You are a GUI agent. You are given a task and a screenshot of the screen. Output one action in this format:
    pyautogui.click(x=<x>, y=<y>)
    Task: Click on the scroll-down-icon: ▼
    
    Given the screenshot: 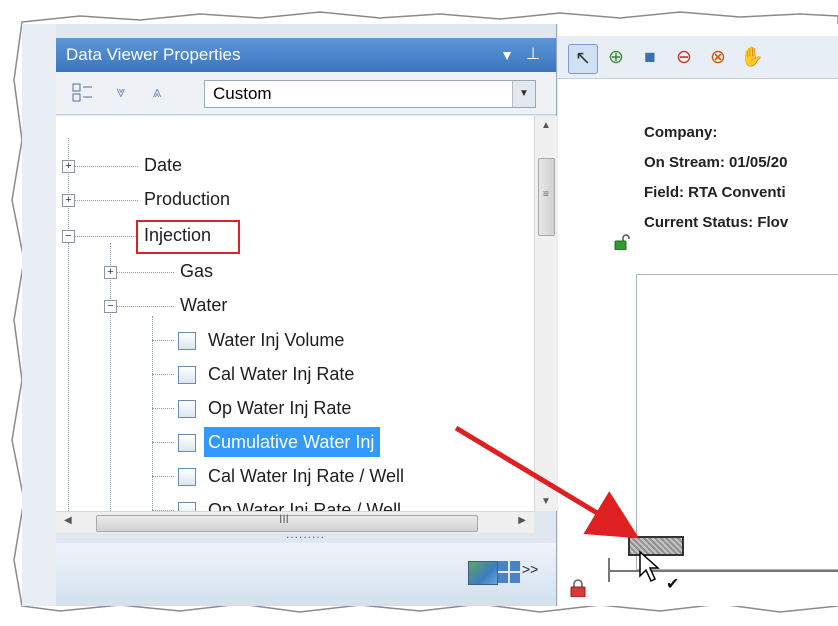 What is the action you would take?
    pyautogui.click(x=546, y=501)
    